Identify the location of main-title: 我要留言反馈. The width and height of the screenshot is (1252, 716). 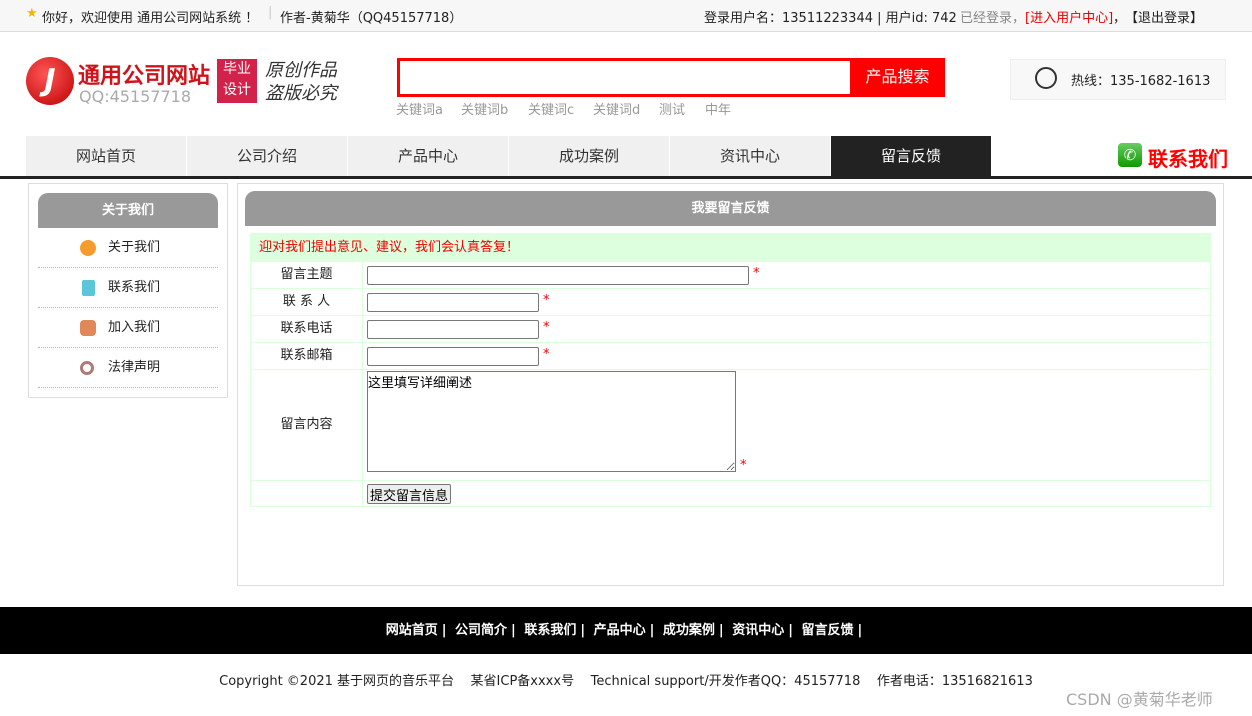
(730, 208).